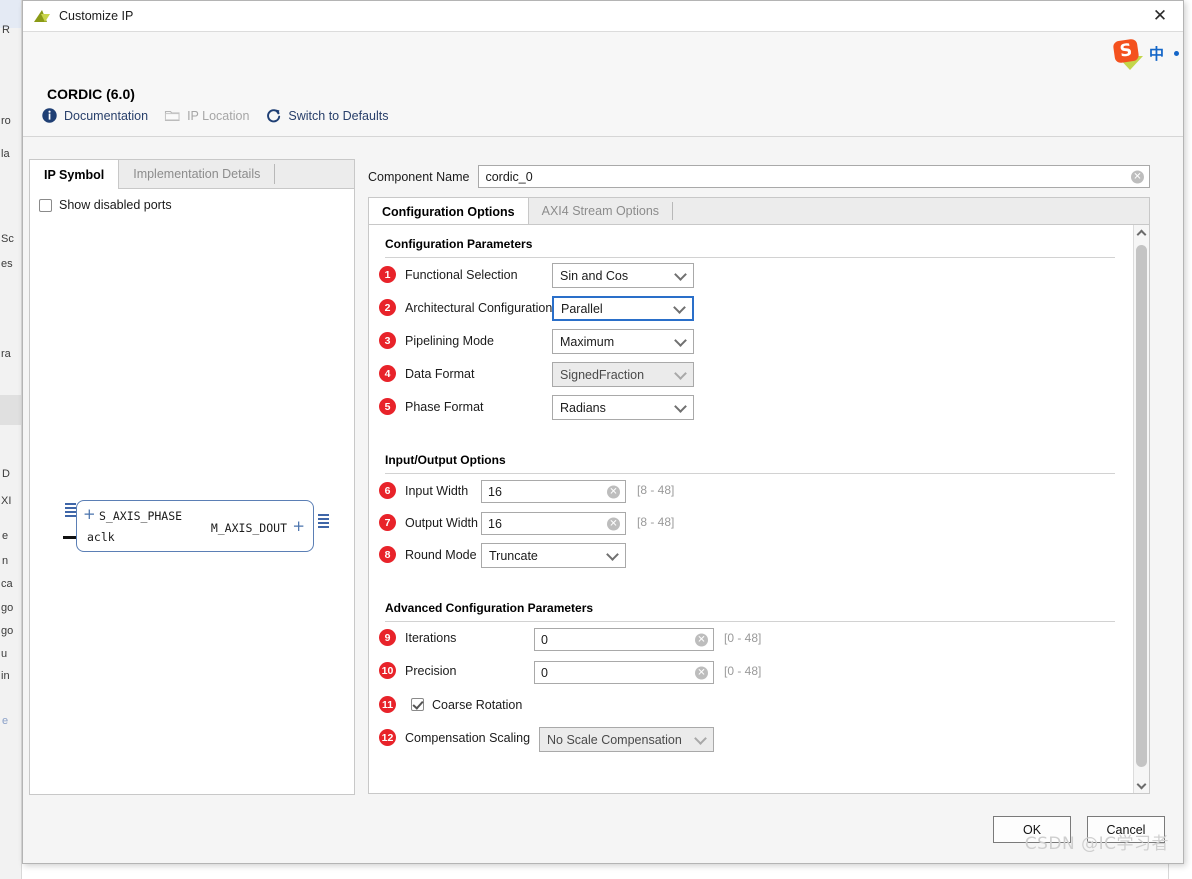 The width and height of the screenshot is (1192, 879). Describe the element at coordinates (6, 501) in the screenshot. I see `bg-fragment: XI` at that location.